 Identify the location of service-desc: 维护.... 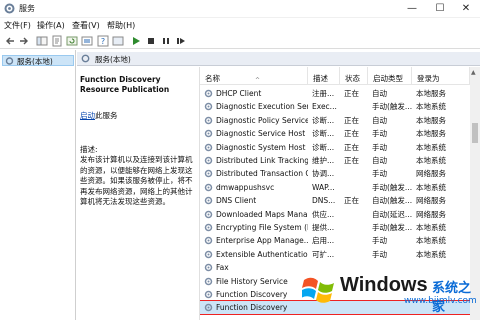
(323, 160).